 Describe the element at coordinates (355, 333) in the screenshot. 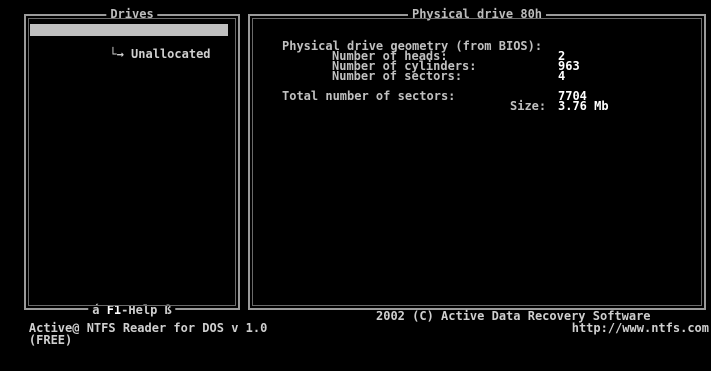

I see `status-line-2: (FREE) http://www.ntfs.com` at that location.